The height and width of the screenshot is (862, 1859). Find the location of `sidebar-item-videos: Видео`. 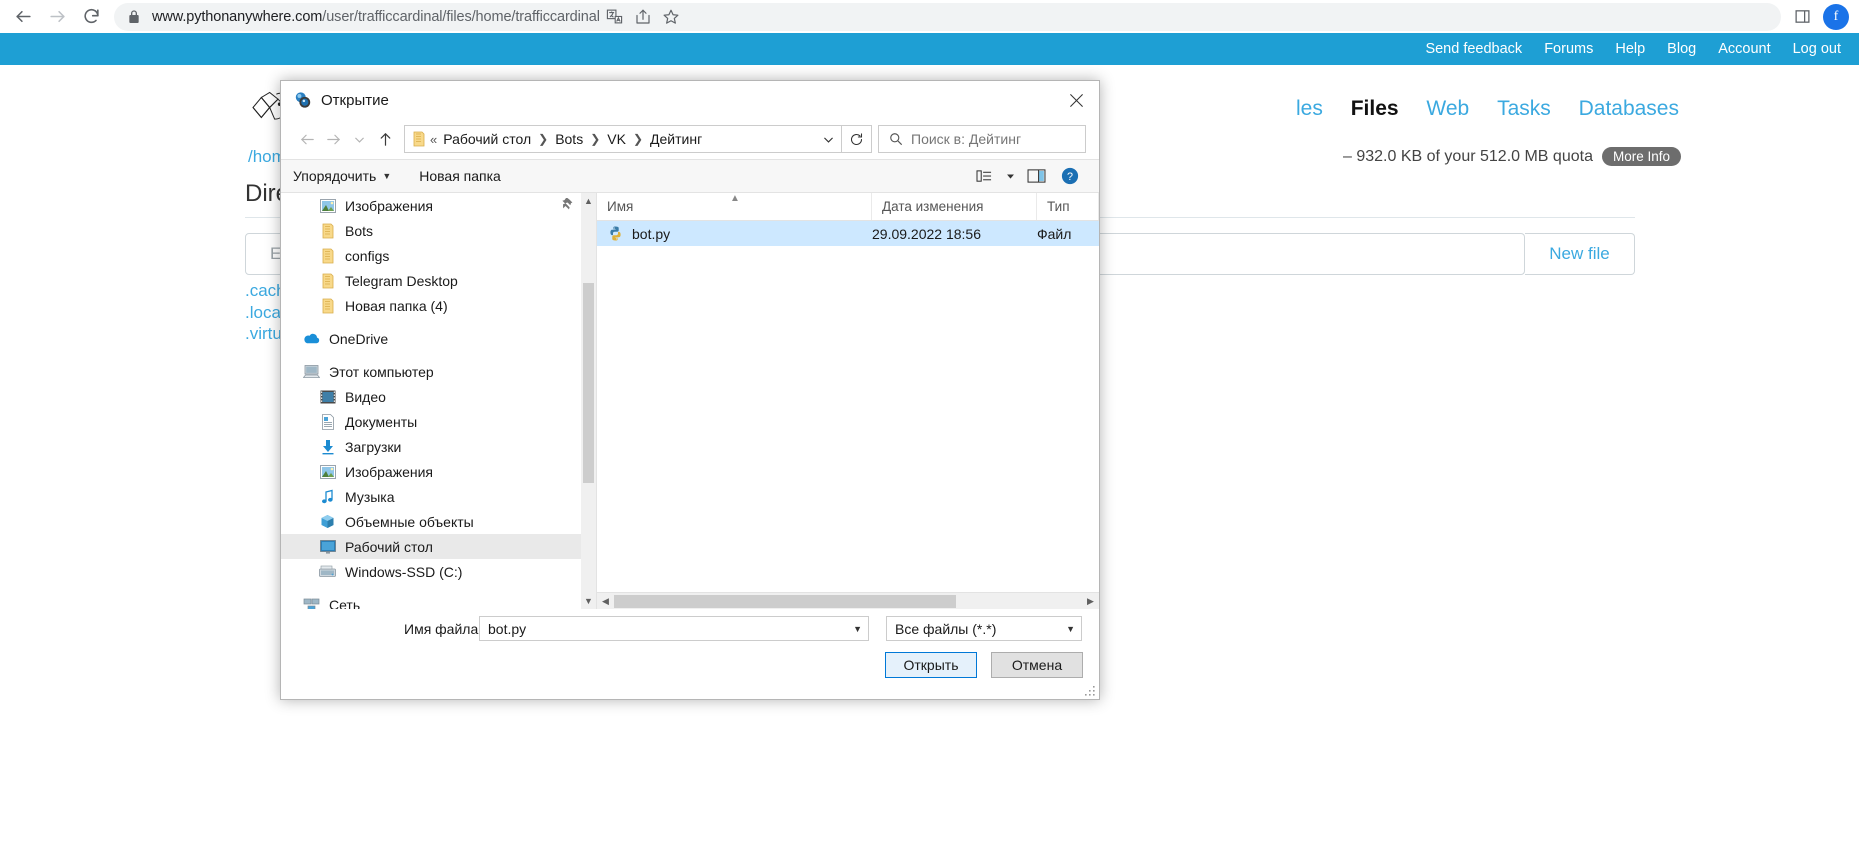

sidebar-item-videos: Видео is located at coordinates (438, 396).